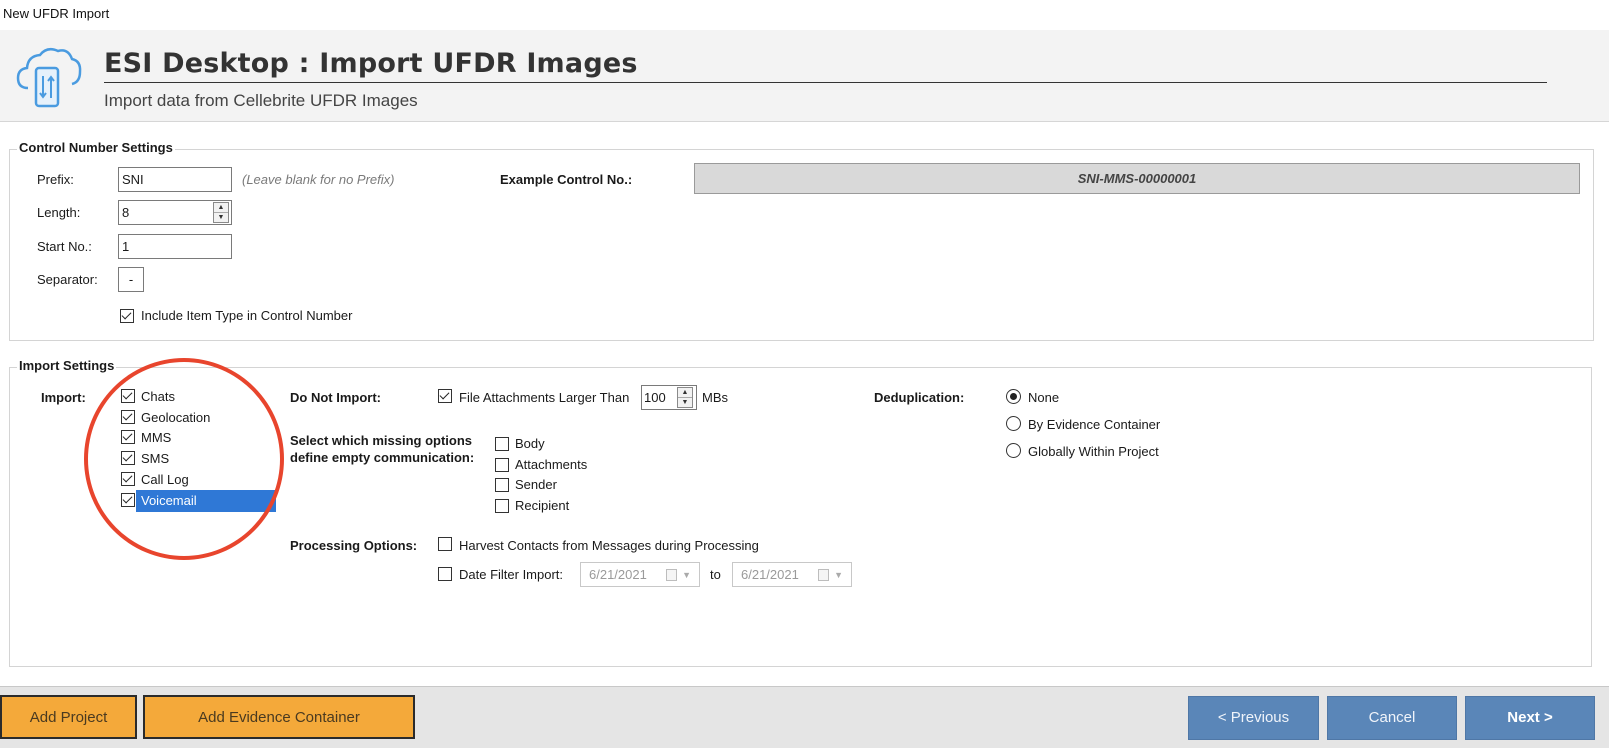  What do you see at coordinates (56, 13) in the screenshot?
I see `window-title: New UFDR Import` at bounding box center [56, 13].